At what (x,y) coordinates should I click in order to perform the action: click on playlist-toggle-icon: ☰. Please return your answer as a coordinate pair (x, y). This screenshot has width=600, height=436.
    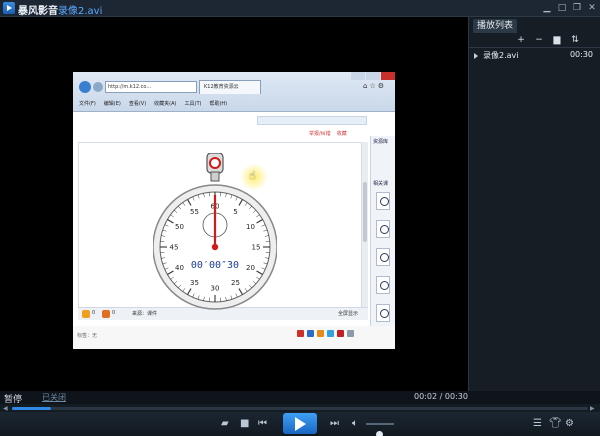
    Looking at the image, I should click on (537, 424).